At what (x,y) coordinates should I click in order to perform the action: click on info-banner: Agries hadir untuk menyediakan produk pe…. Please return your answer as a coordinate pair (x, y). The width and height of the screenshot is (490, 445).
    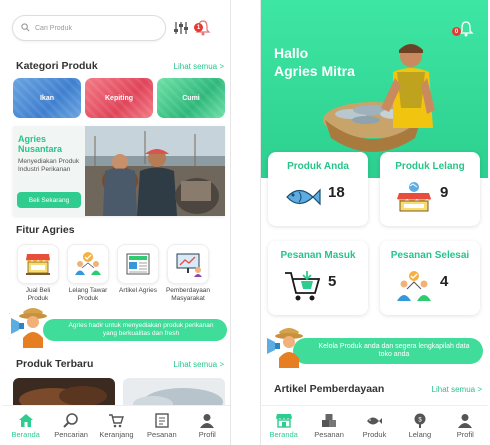
    Looking at the image, I should click on (118, 329).